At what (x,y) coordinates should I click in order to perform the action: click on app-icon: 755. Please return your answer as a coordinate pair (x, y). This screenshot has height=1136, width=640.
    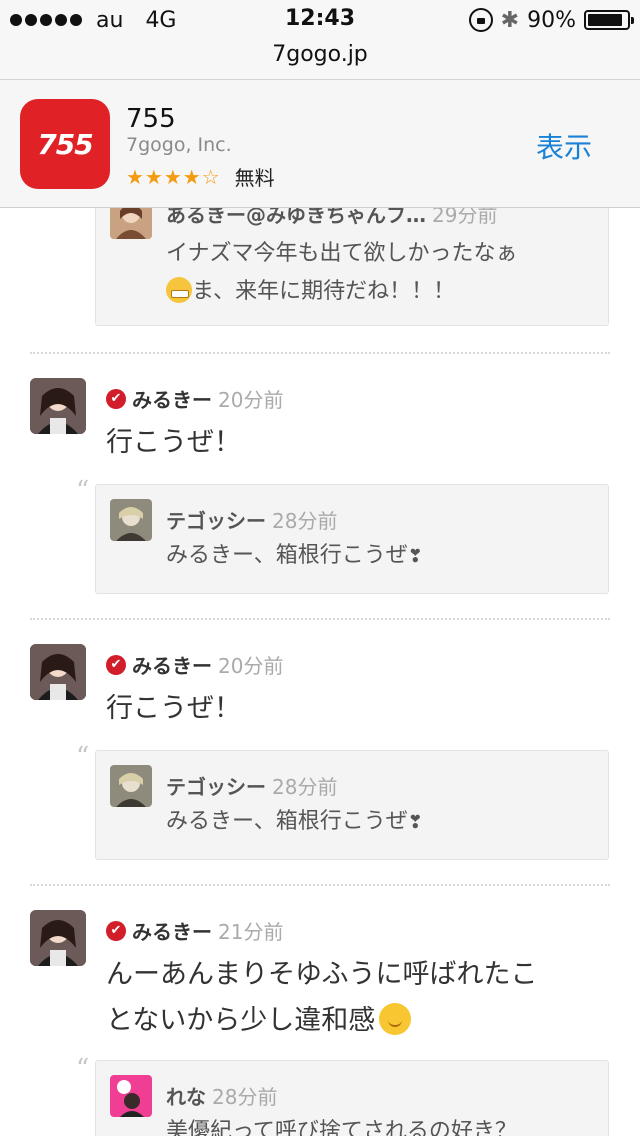
    Looking at the image, I should click on (65, 144).